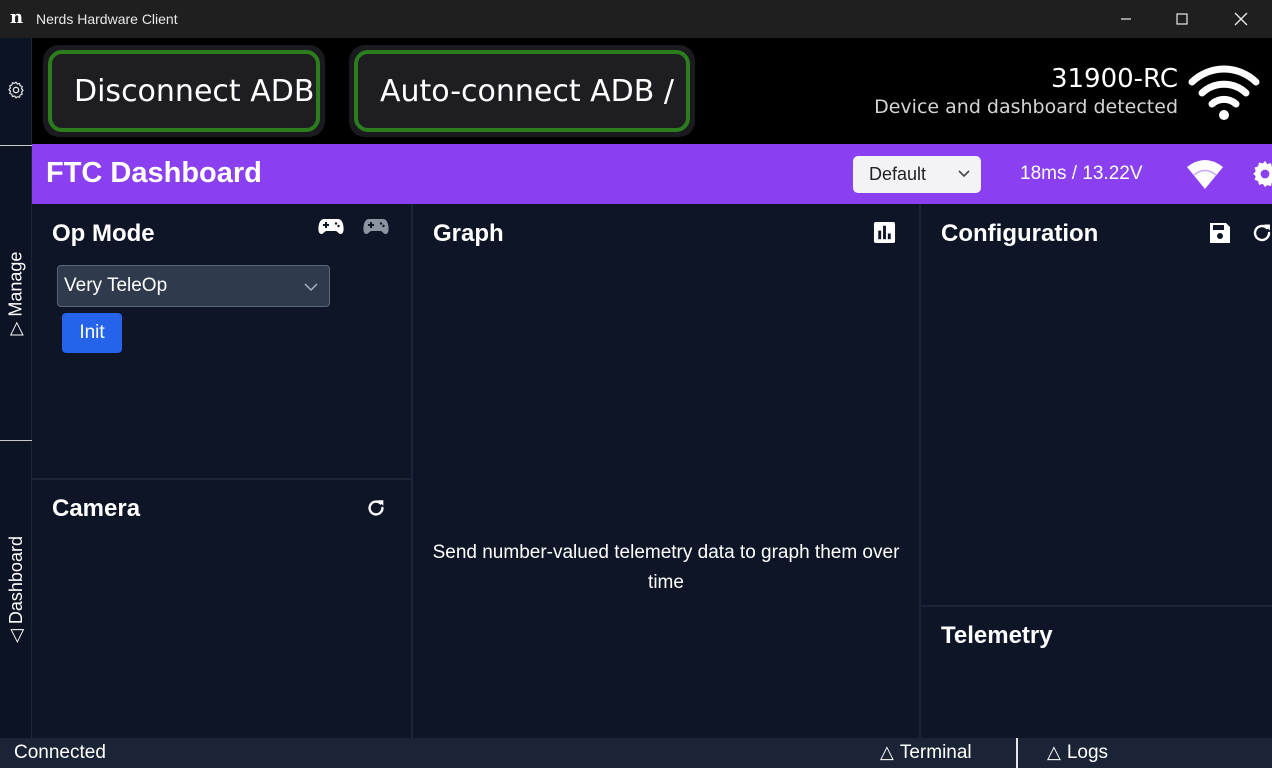  I want to click on minimize-button, so click(1126, 19).